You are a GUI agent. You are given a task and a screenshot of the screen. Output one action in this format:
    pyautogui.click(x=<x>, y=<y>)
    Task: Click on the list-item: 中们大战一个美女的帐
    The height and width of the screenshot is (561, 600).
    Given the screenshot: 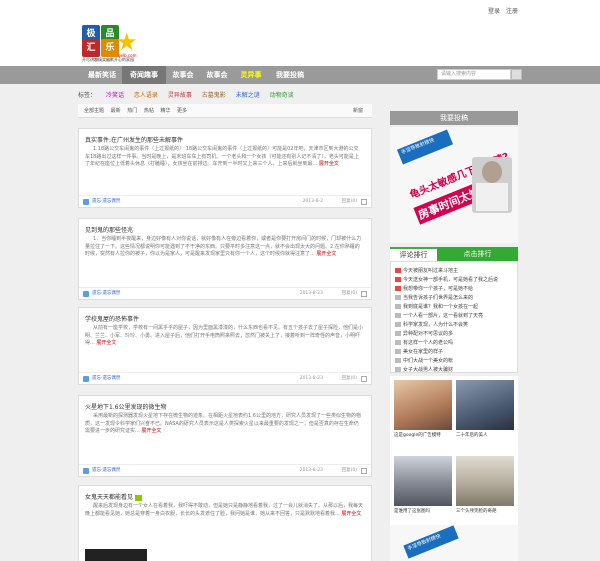 What is the action you would take?
    pyautogui.click(x=424, y=360)
    